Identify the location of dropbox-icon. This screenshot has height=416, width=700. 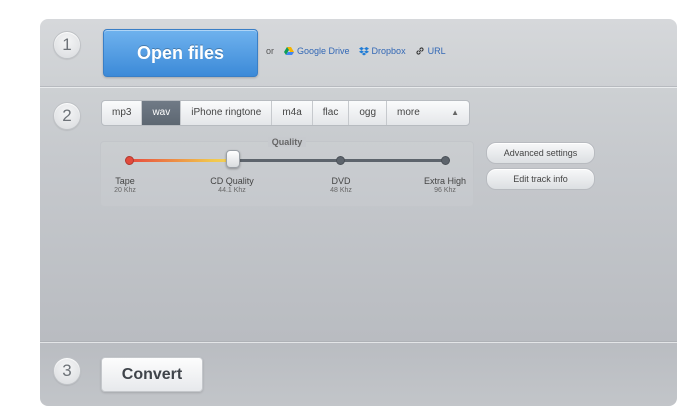
(363, 50).